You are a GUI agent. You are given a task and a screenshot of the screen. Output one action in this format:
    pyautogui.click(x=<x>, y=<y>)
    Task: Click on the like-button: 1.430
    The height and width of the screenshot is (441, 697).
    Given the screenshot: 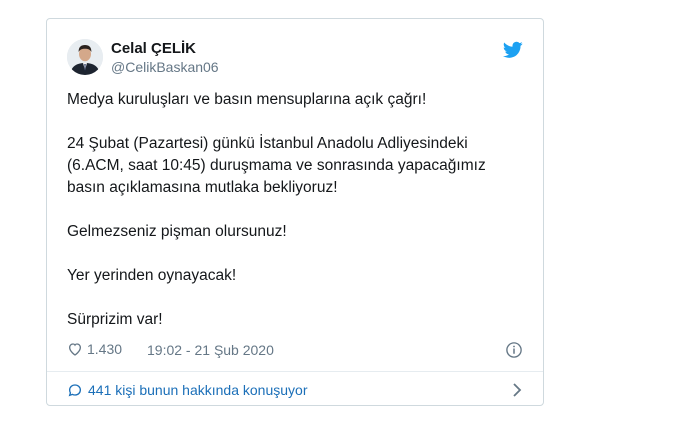 What is the action you would take?
    pyautogui.click(x=94, y=349)
    